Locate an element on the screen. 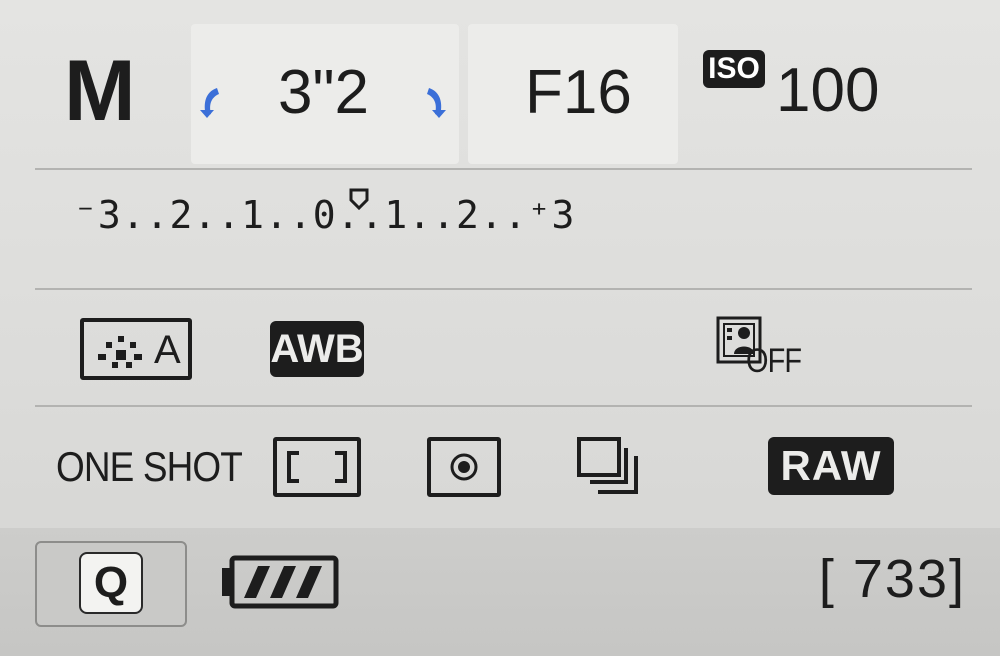 The width and height of the screenshot is (1000, 656). battery-icon is located at coordinates (280, 582).